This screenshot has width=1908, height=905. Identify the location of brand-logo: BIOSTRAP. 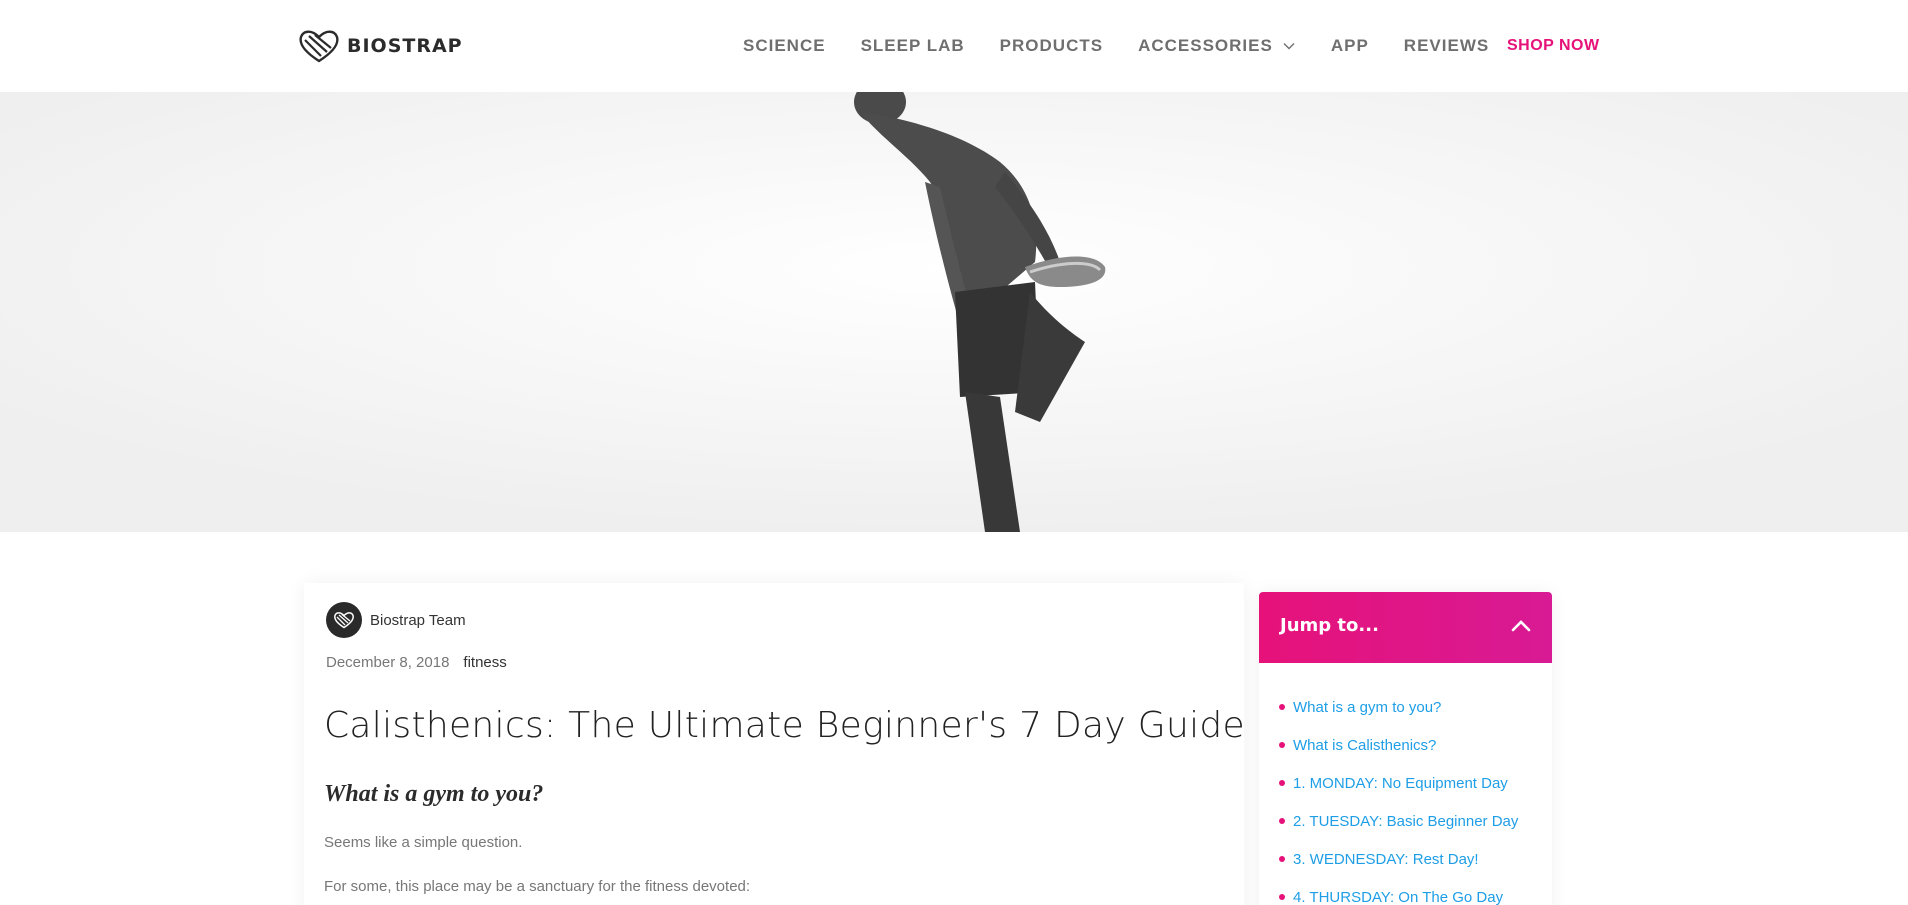
(380, 46).